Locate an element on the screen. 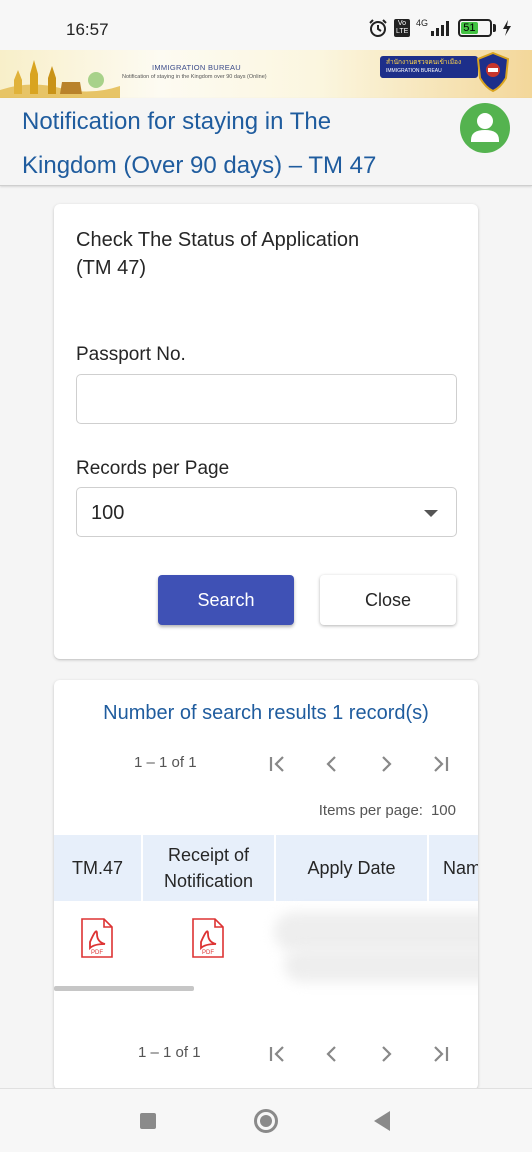 The width and height of the screenshot is (532, 1152). passport-input is located at coordinates (266, 399).